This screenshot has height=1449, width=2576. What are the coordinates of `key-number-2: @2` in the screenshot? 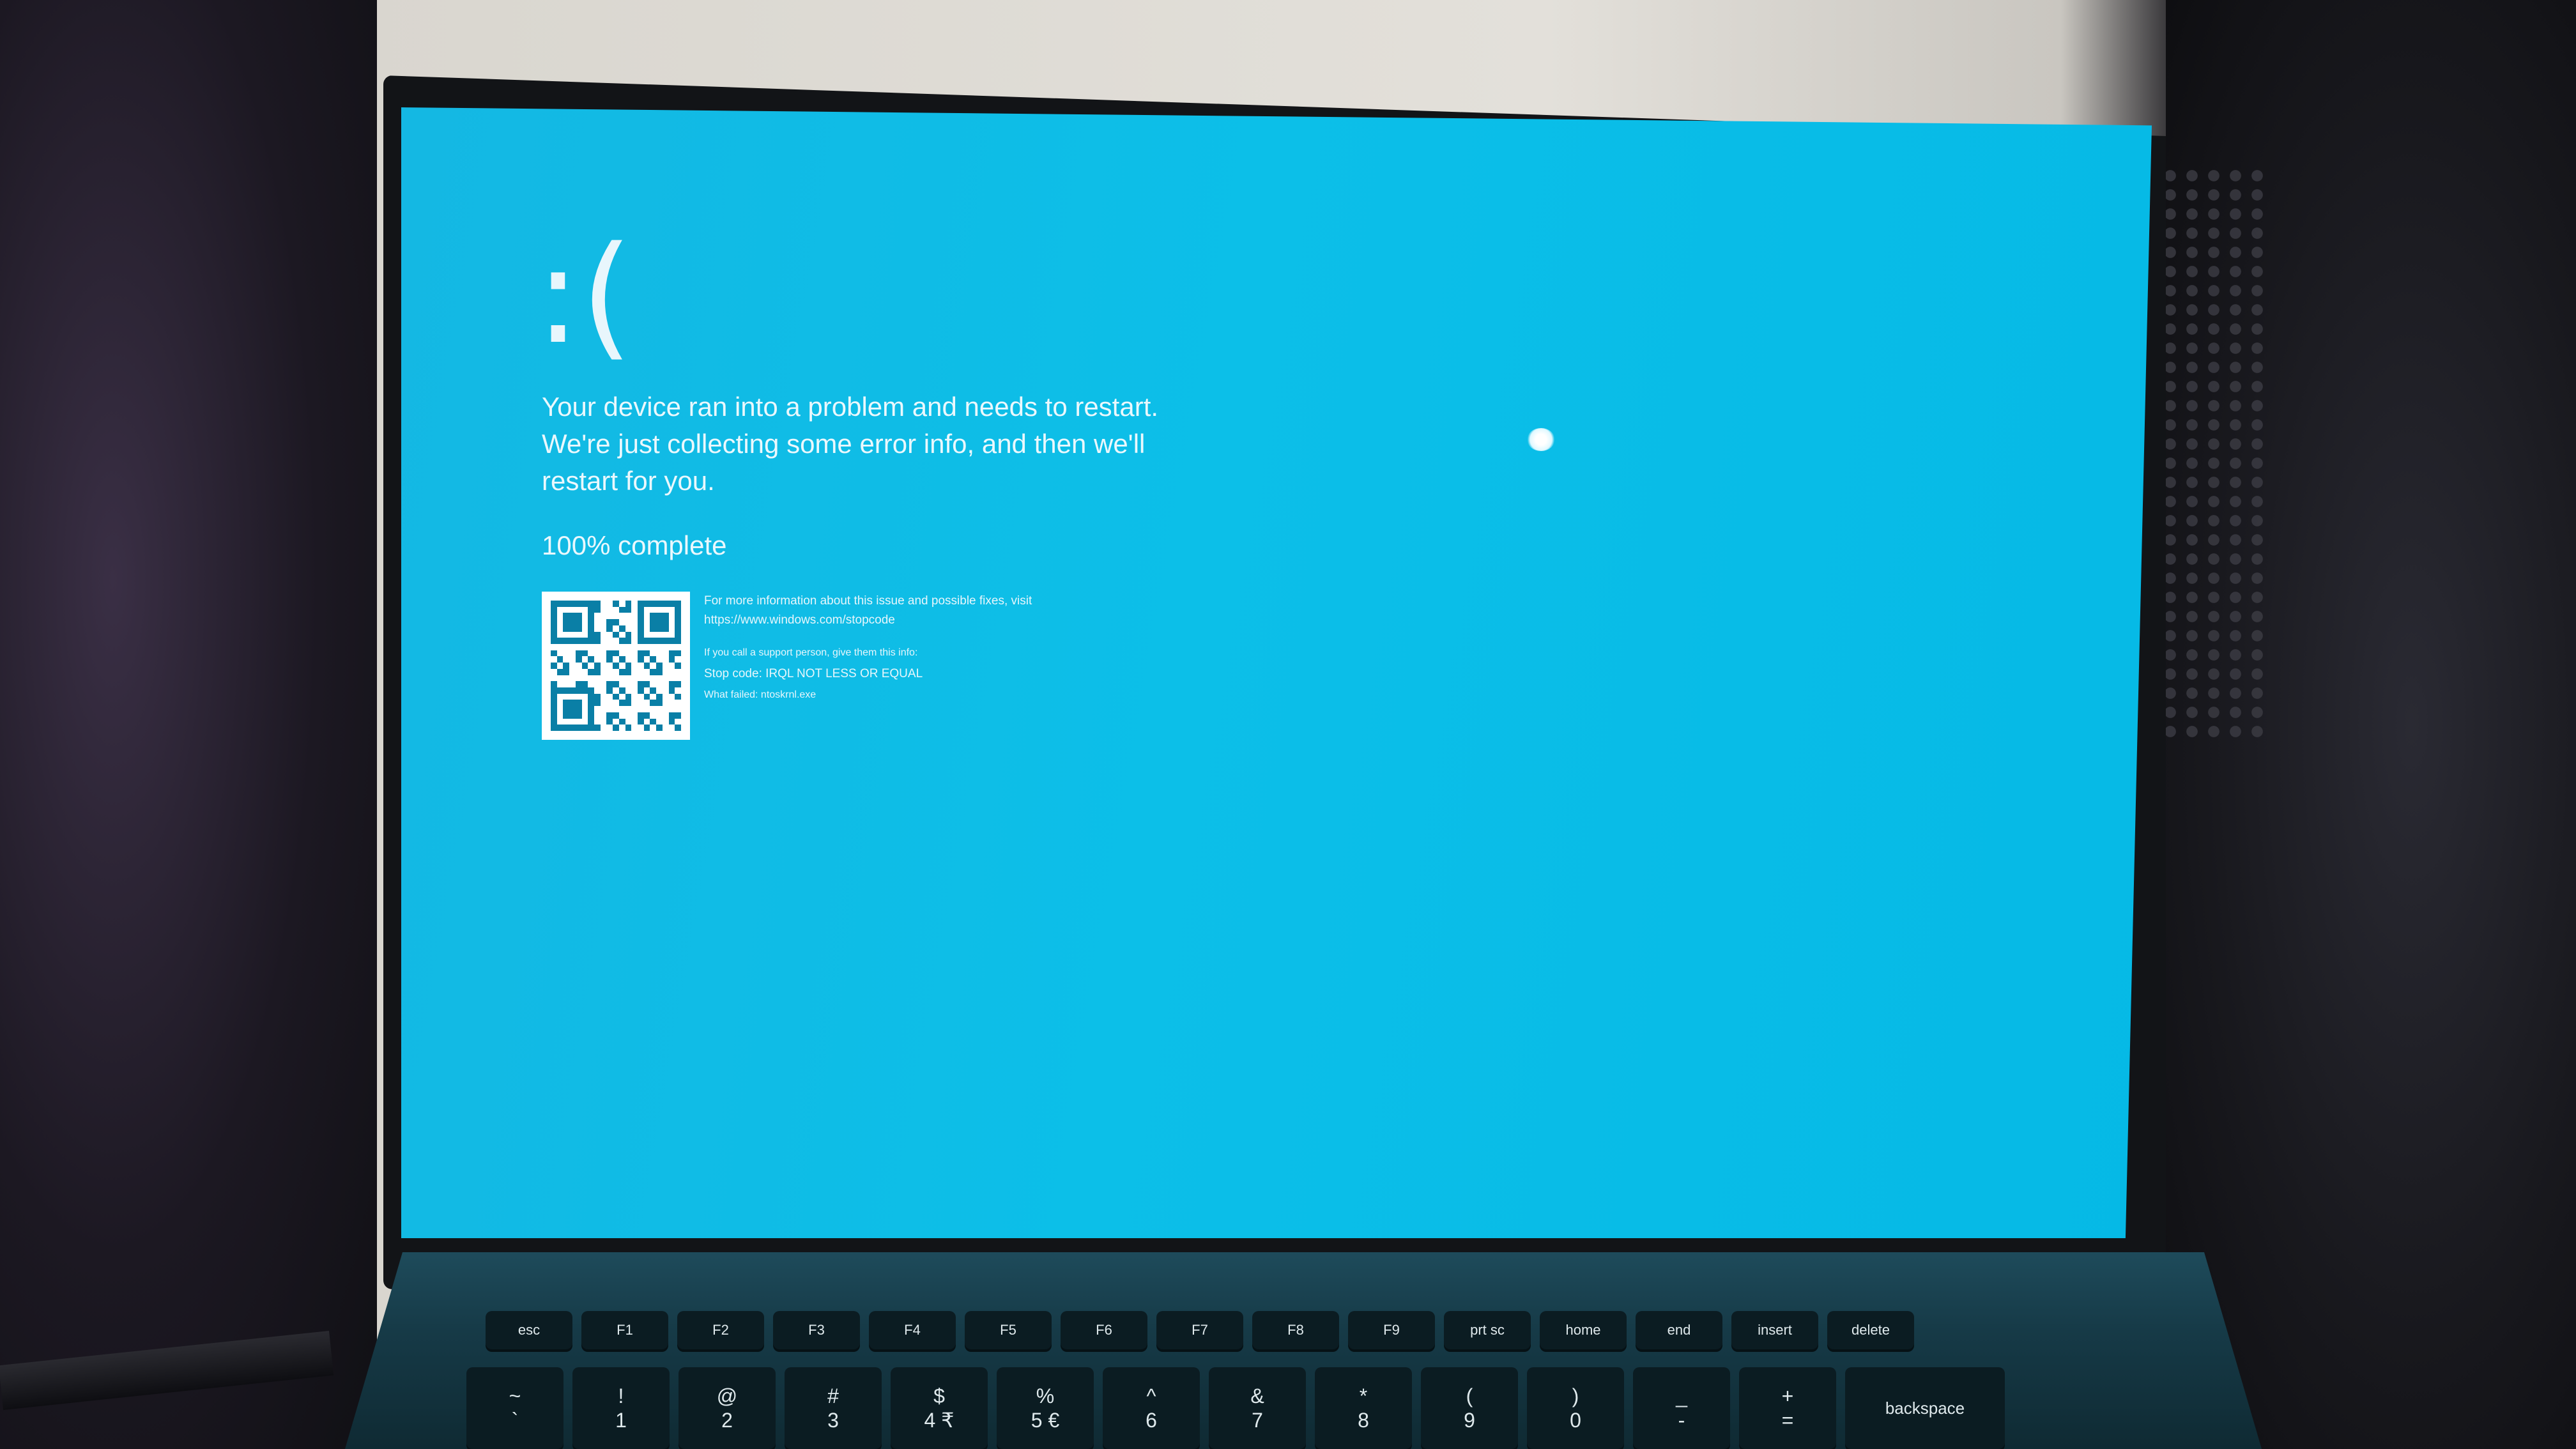 It's located at (727, 1408).